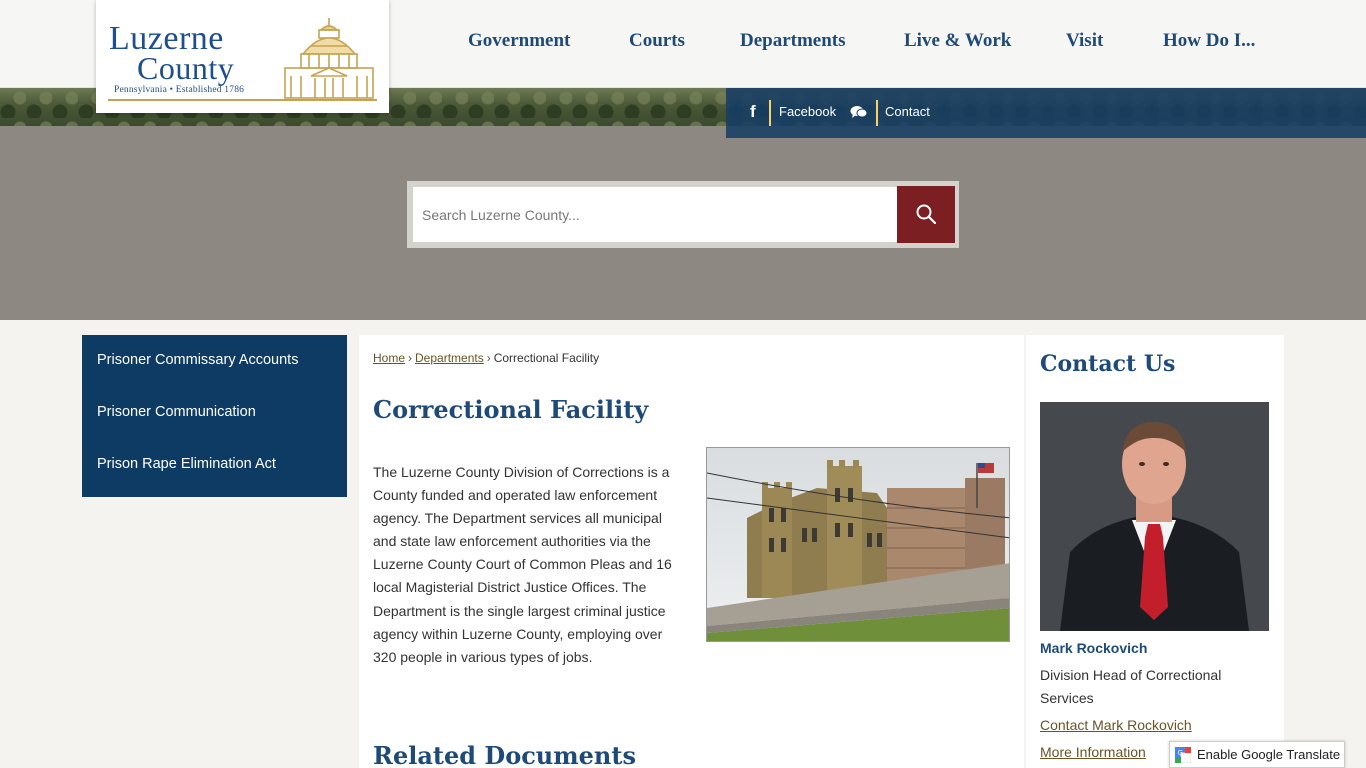  I want to click on breadcrumb-current: Correctional Facility, so click(546, 358).